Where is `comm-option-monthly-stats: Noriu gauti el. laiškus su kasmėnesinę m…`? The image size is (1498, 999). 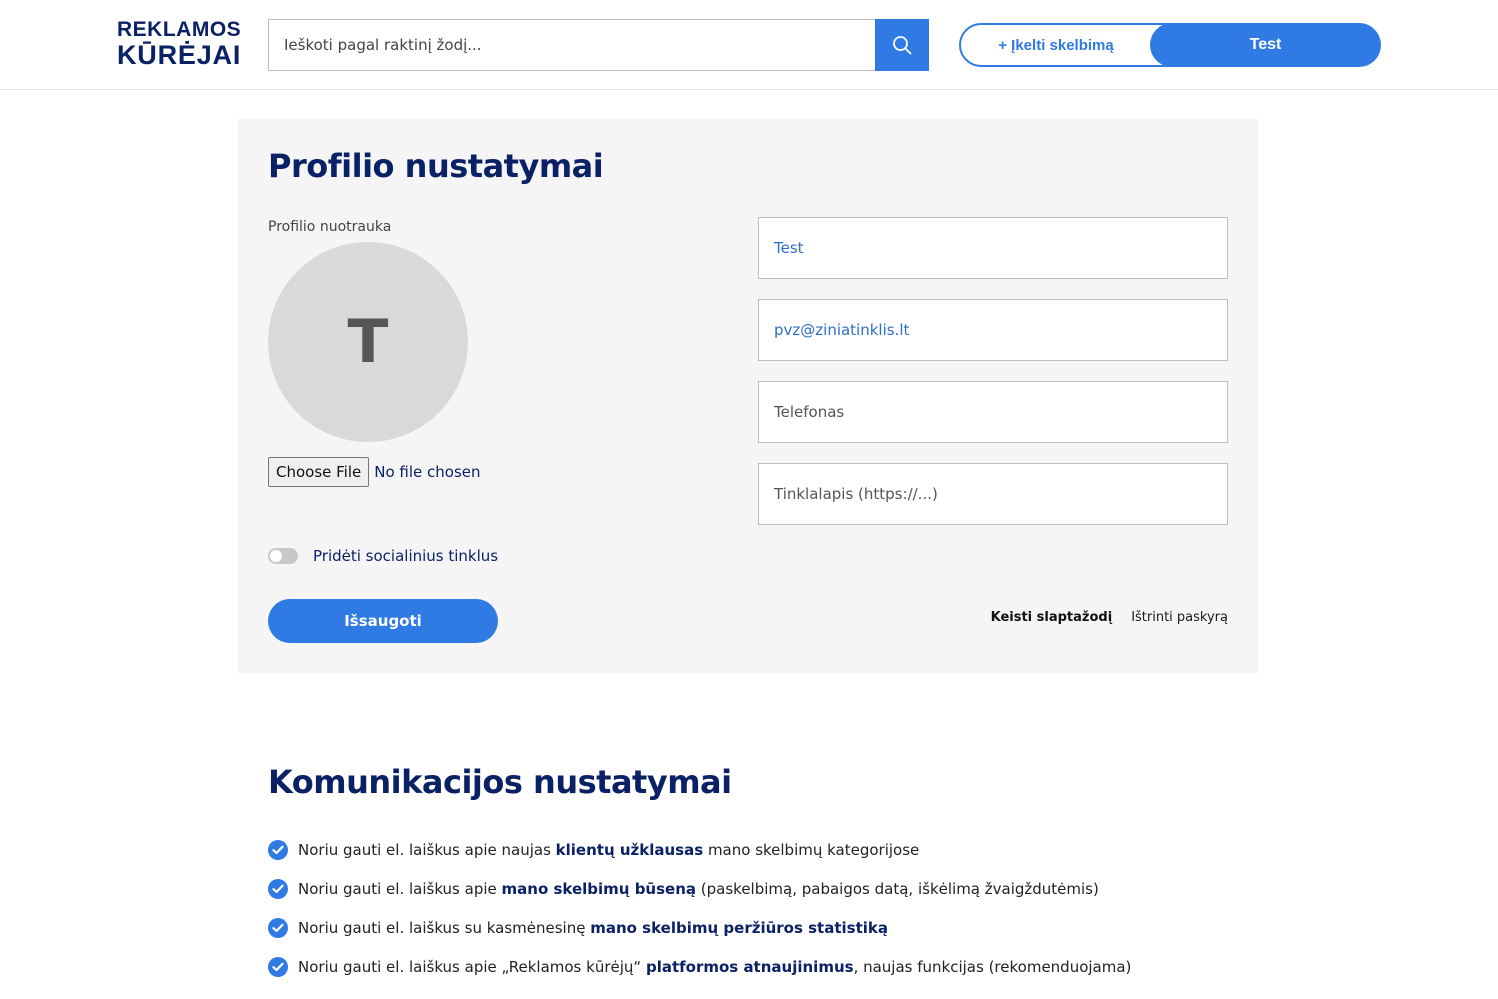
comm-option-monthly-stats: Noriu gauti el. laiškus su kasmėnesinę m… is located at coordinates (699, 927).